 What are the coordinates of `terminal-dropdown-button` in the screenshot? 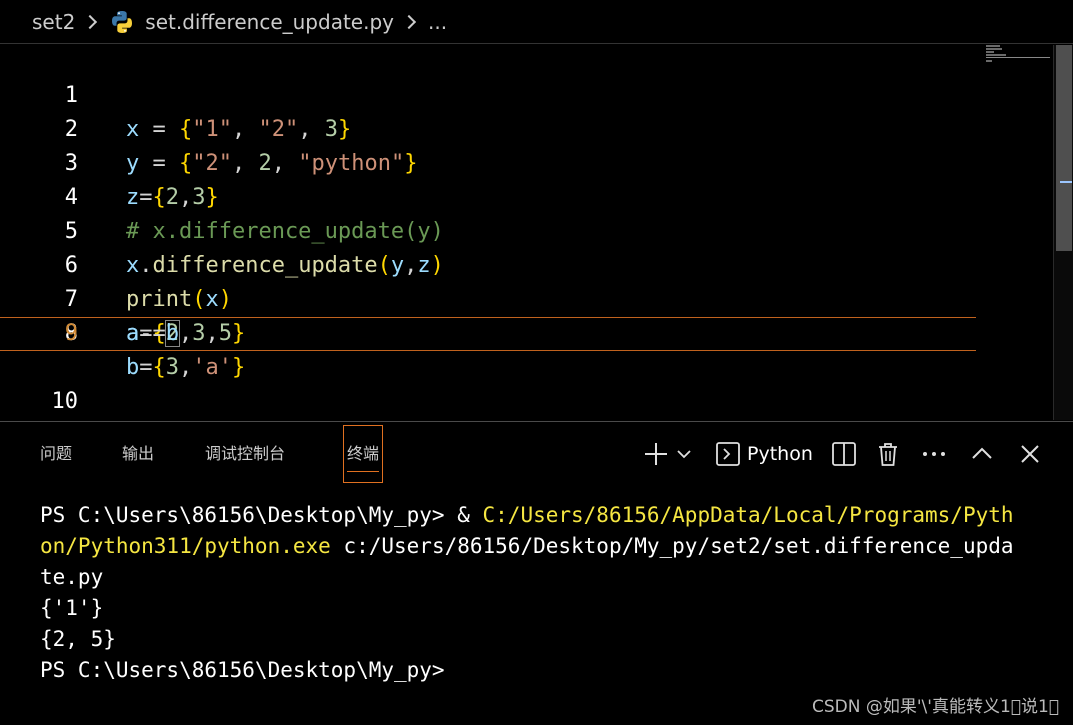 It's located at (684, 454).